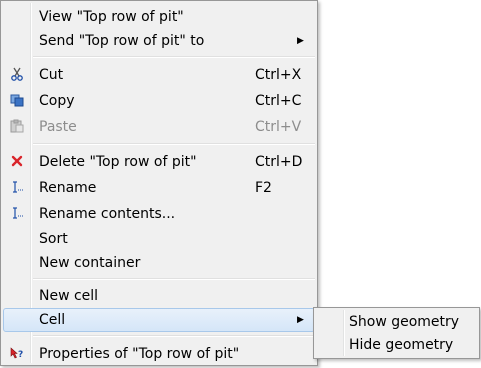 Image resolution: width=481 pixels, height=368 pixels. What do you see at coordinates (159, 263) in the screenshot?
I see `menu-item-new-container: New container` at bounding box center [159, 263].